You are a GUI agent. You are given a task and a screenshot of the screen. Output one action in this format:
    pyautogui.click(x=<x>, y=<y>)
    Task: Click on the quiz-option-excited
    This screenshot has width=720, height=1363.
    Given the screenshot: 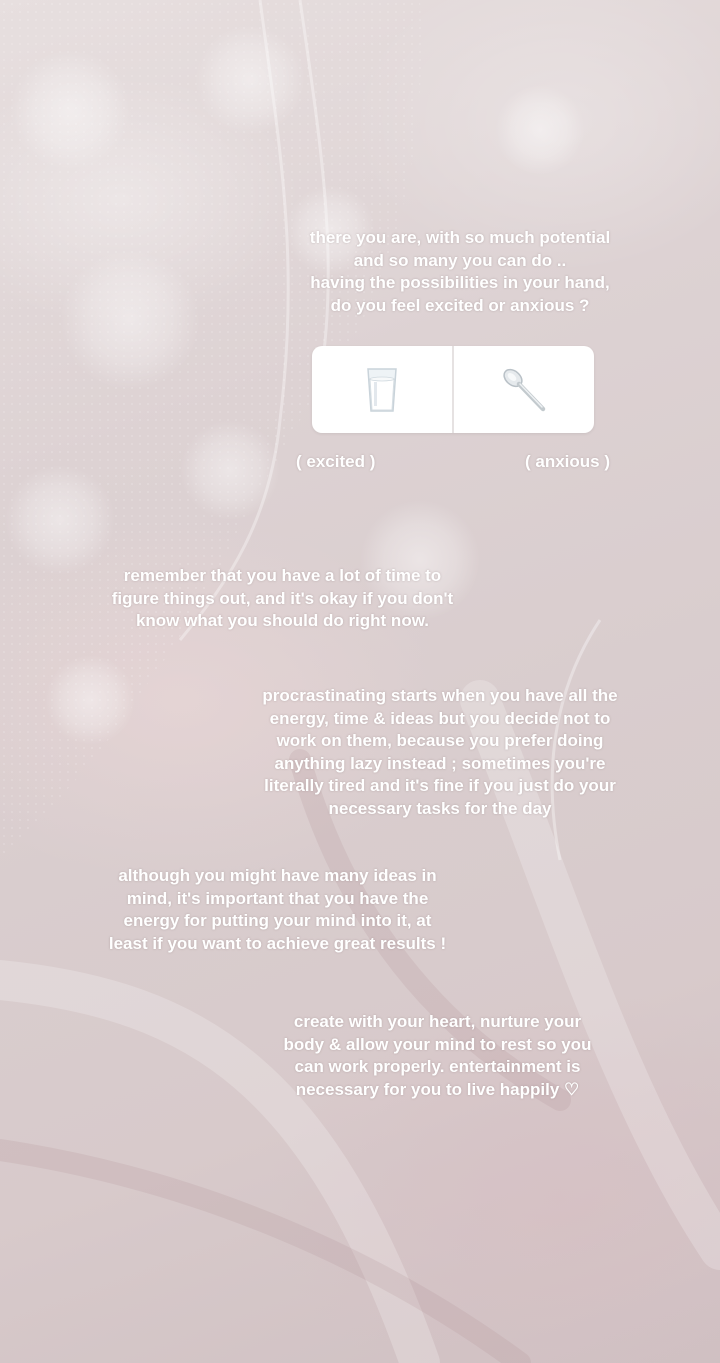 What is the action you would take?
    pyautogui.click(x=382, y=389)
    